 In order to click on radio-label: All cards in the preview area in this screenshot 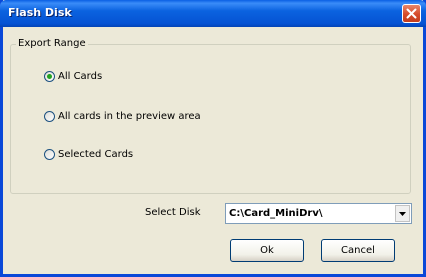, I will do `click(129, 117)`.